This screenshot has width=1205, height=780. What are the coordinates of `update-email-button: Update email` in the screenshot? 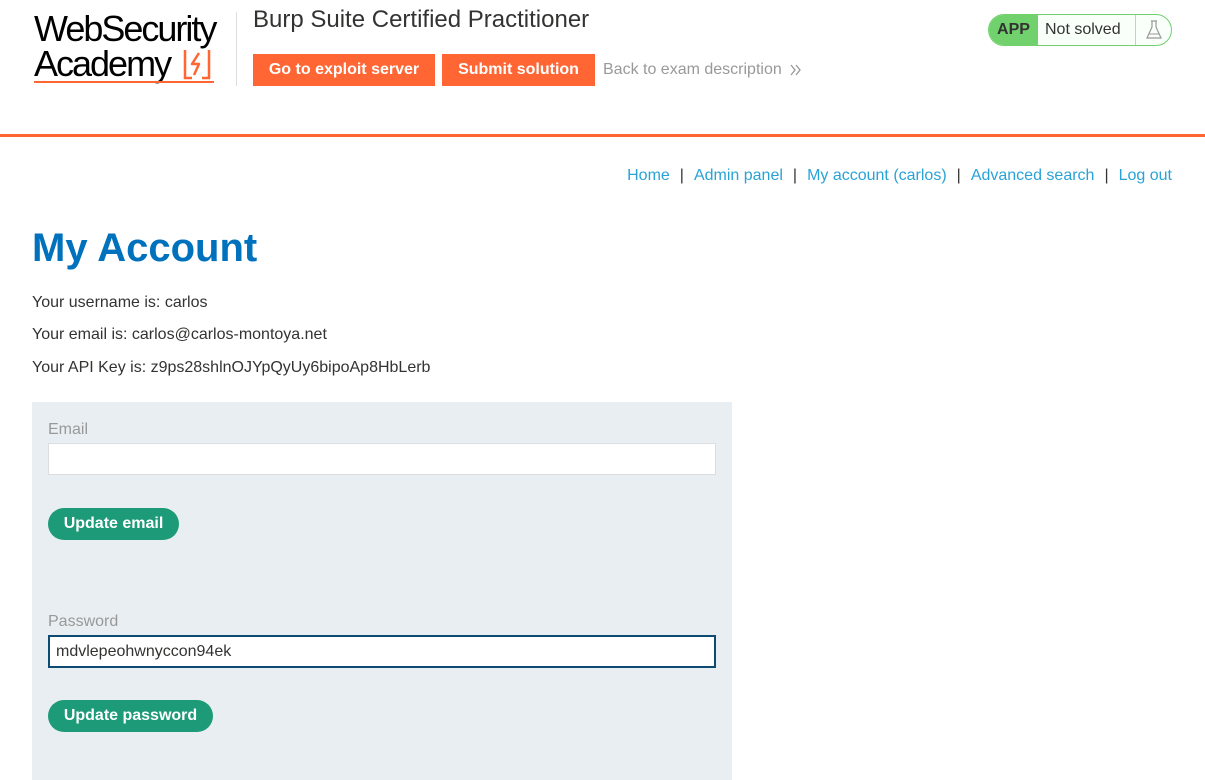 It's located at (113, 524).